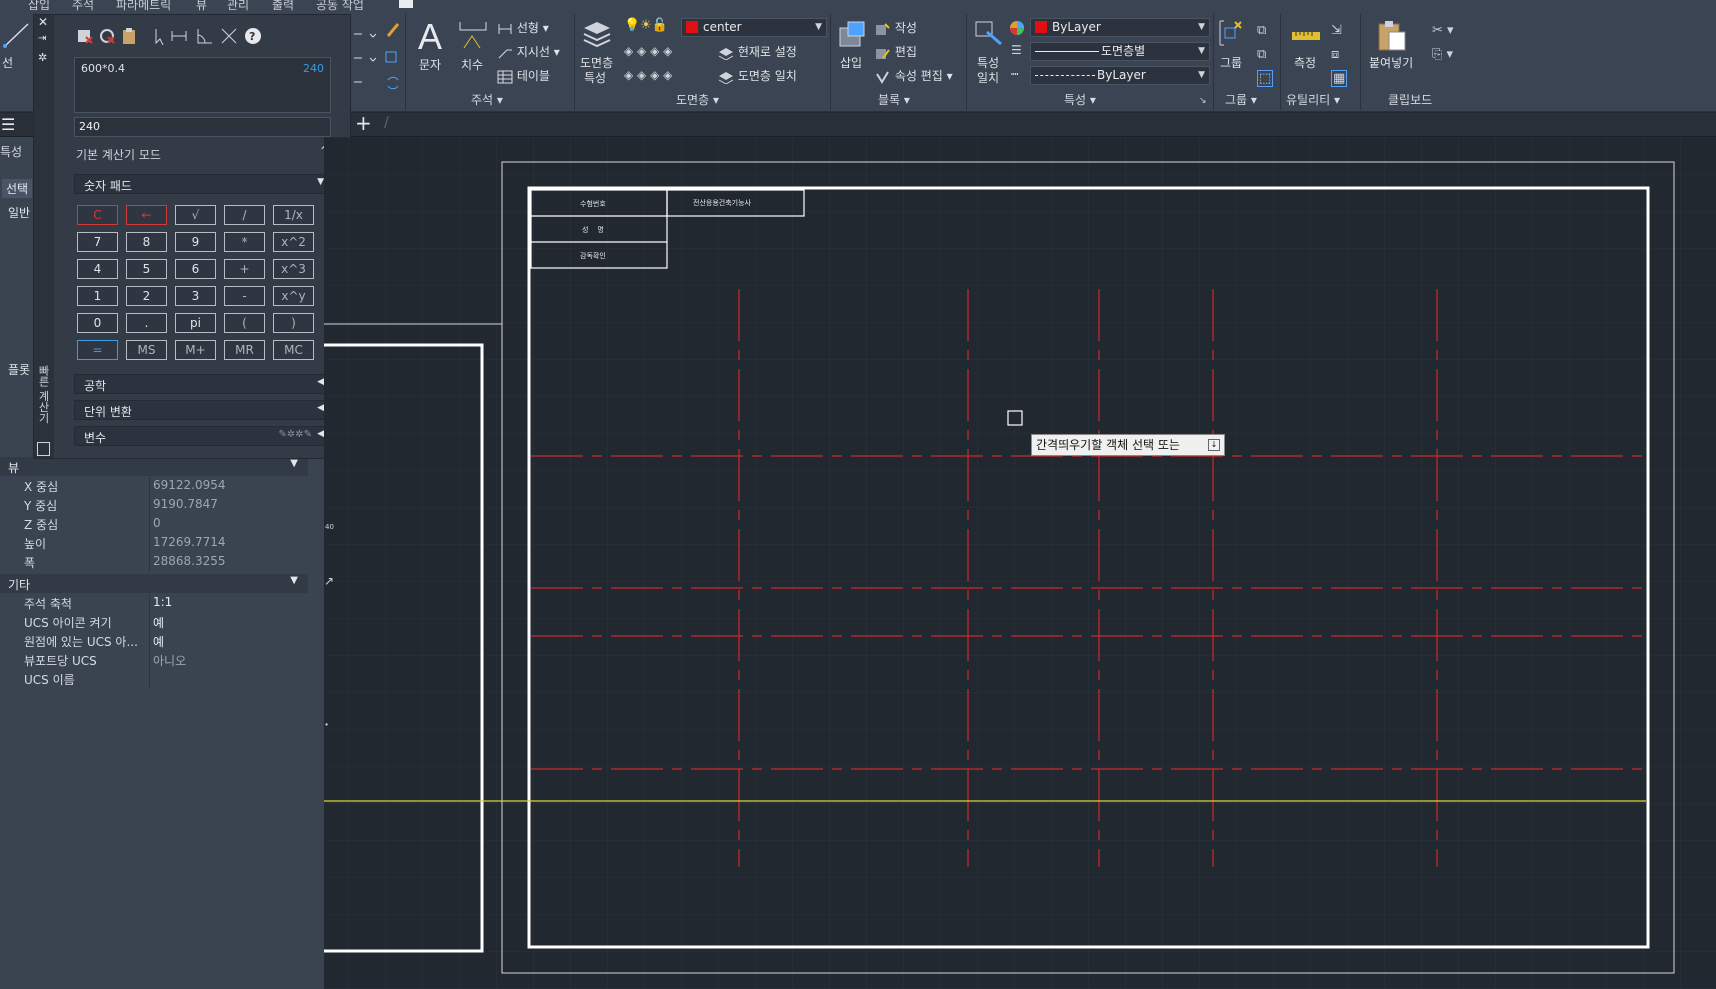 The image size is (1716, 989). Describe the element at coordinates (146, 269) in the screenshot. I see `calc-button-5: 5` at that location.